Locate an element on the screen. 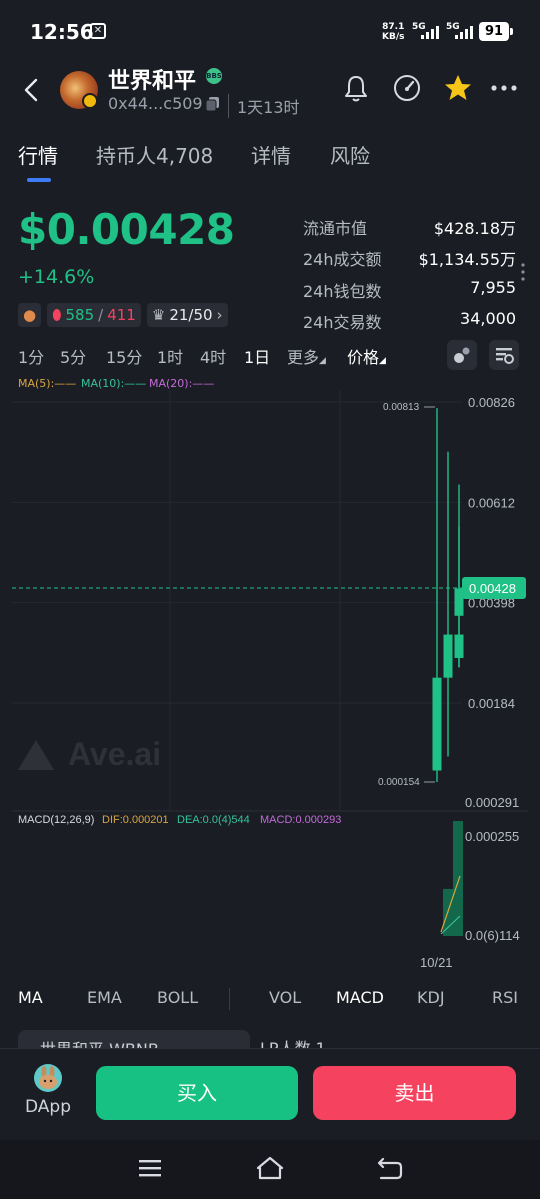  back-nav-icon is located at coordinates (390, 1168).